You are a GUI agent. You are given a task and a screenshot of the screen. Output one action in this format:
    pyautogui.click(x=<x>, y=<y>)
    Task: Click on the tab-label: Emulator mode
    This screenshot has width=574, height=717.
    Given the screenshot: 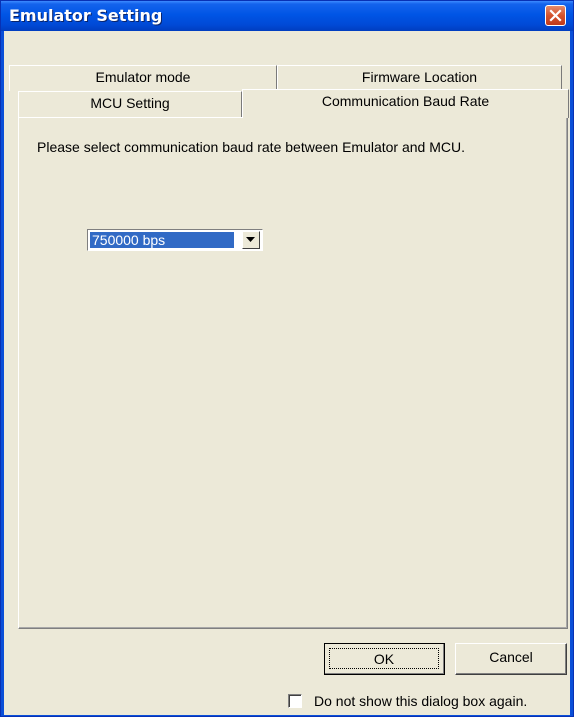 What is the action you would take?
    pyautogui.click(x=143, y=77)
    